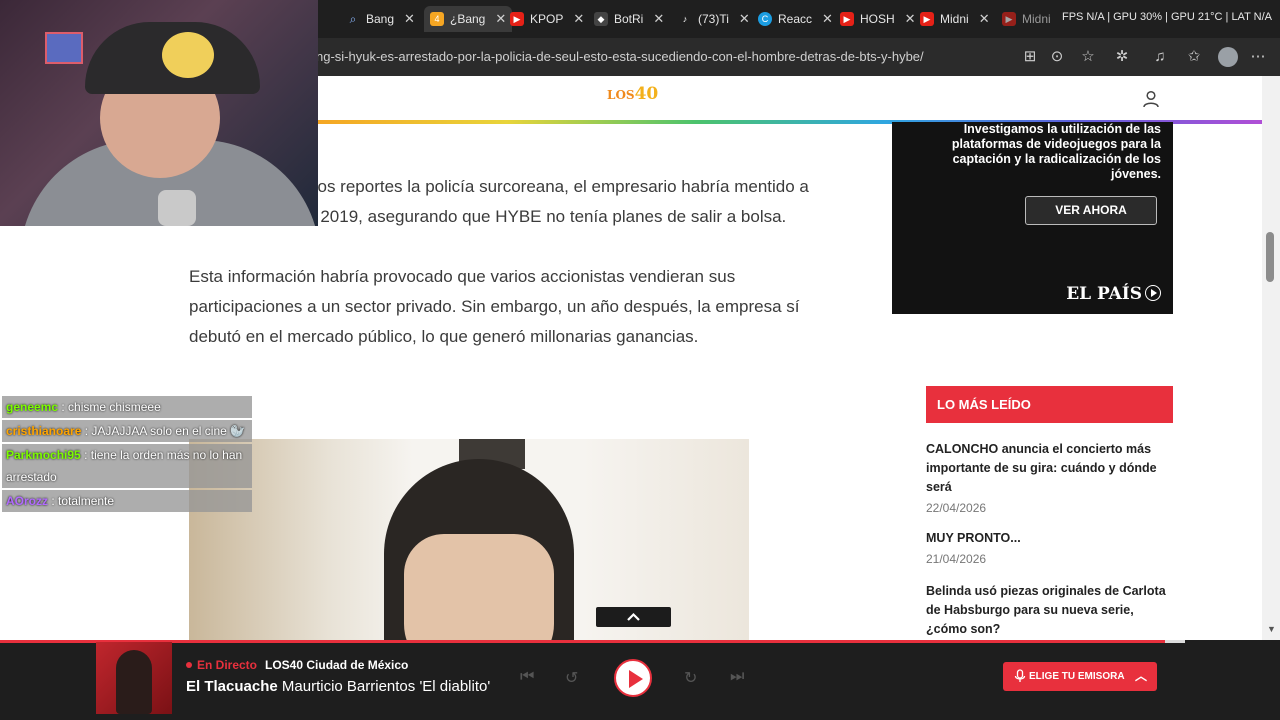 This screenshot has height=720, width=1280. What do you see at coordinates (1194, 57) in the screenshot?
I see `favorites-icon: ✩` at bounding box center [1194, 57].